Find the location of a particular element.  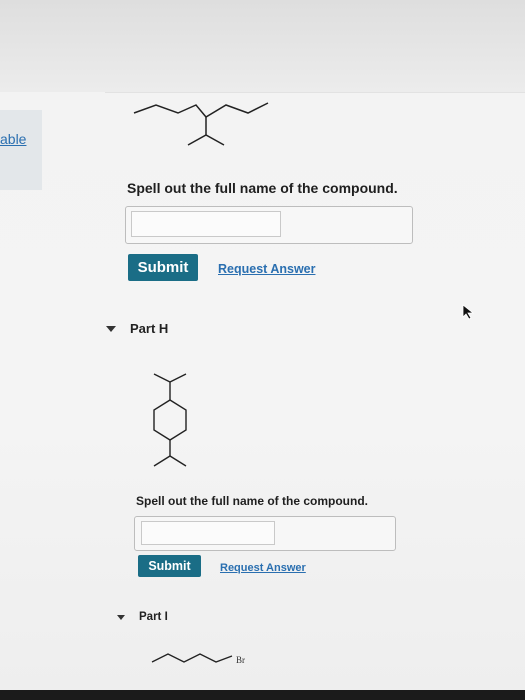

question-g-prompt: Spell out the full name of the compound. is located at coordinates (262, 188).